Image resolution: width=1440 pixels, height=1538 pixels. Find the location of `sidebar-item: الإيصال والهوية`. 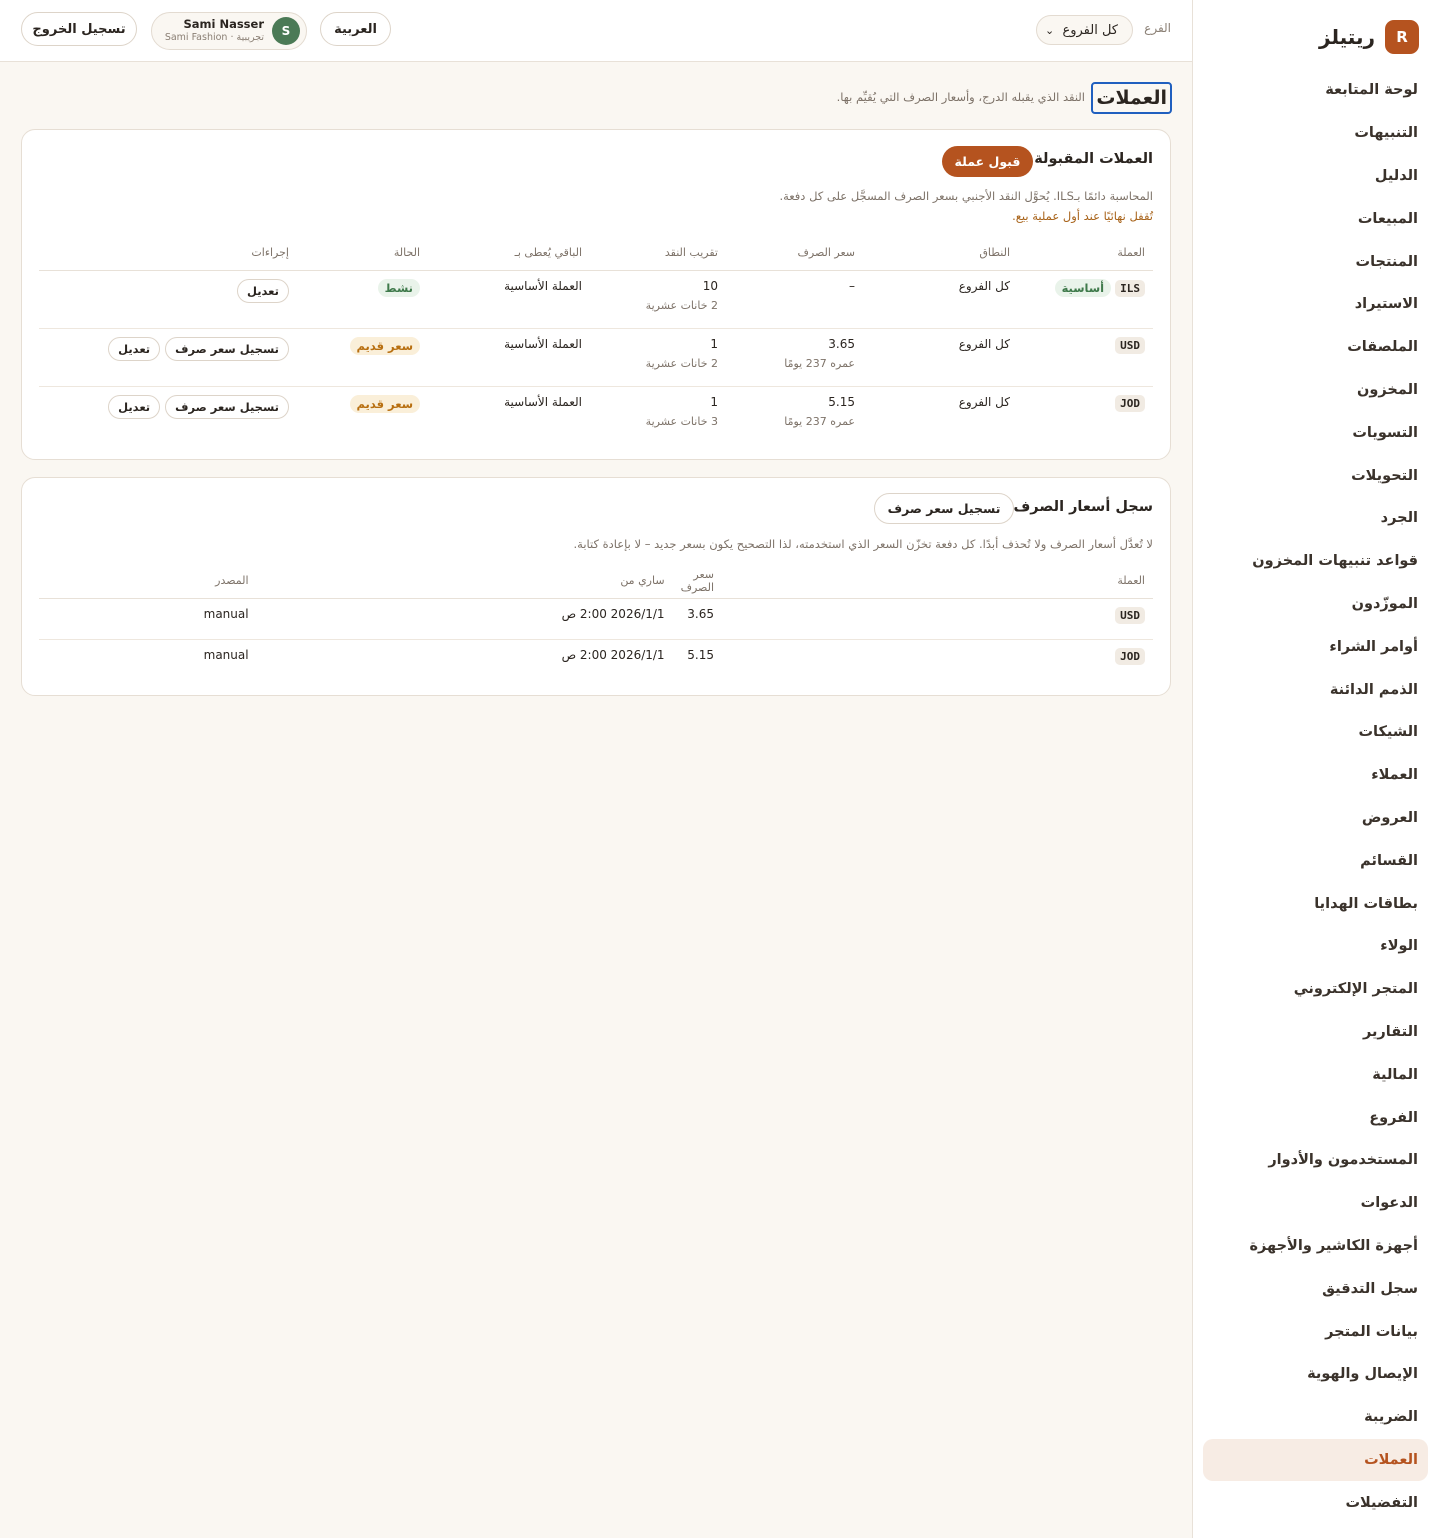

sidebar-item: الإيصال والهوية is located at coordinates (1315, 1374).